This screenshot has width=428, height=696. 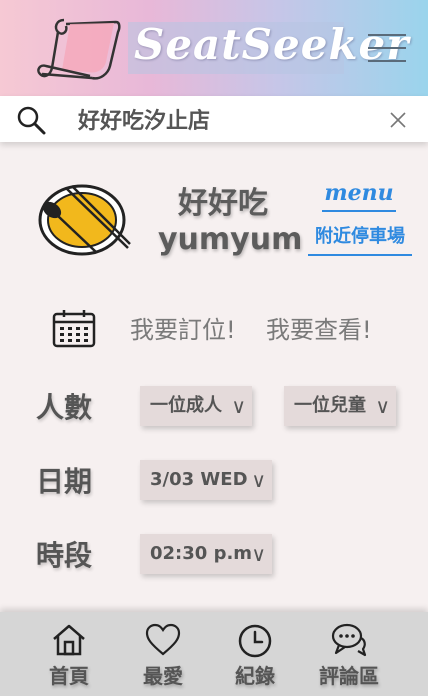 What do you see at coordinates (360, 235) in the screenshot?
I see `nearby-parking-link: 附近停車場` at bounding box center [360, 235].